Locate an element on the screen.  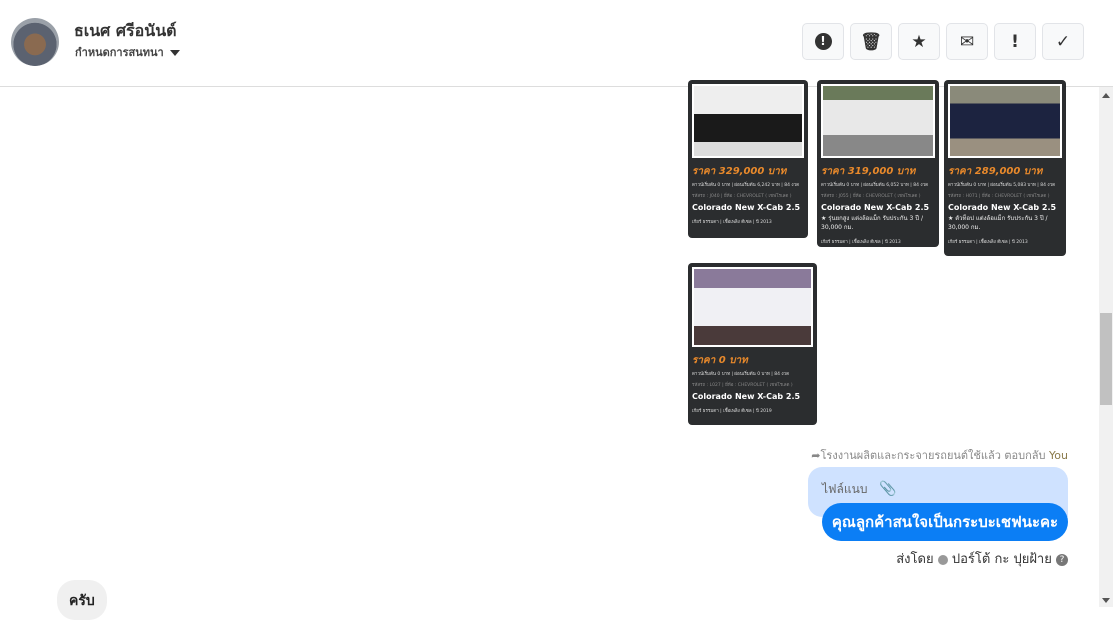
car-price: ราคา 319,000 บาท is located at coordinates (868, 171).